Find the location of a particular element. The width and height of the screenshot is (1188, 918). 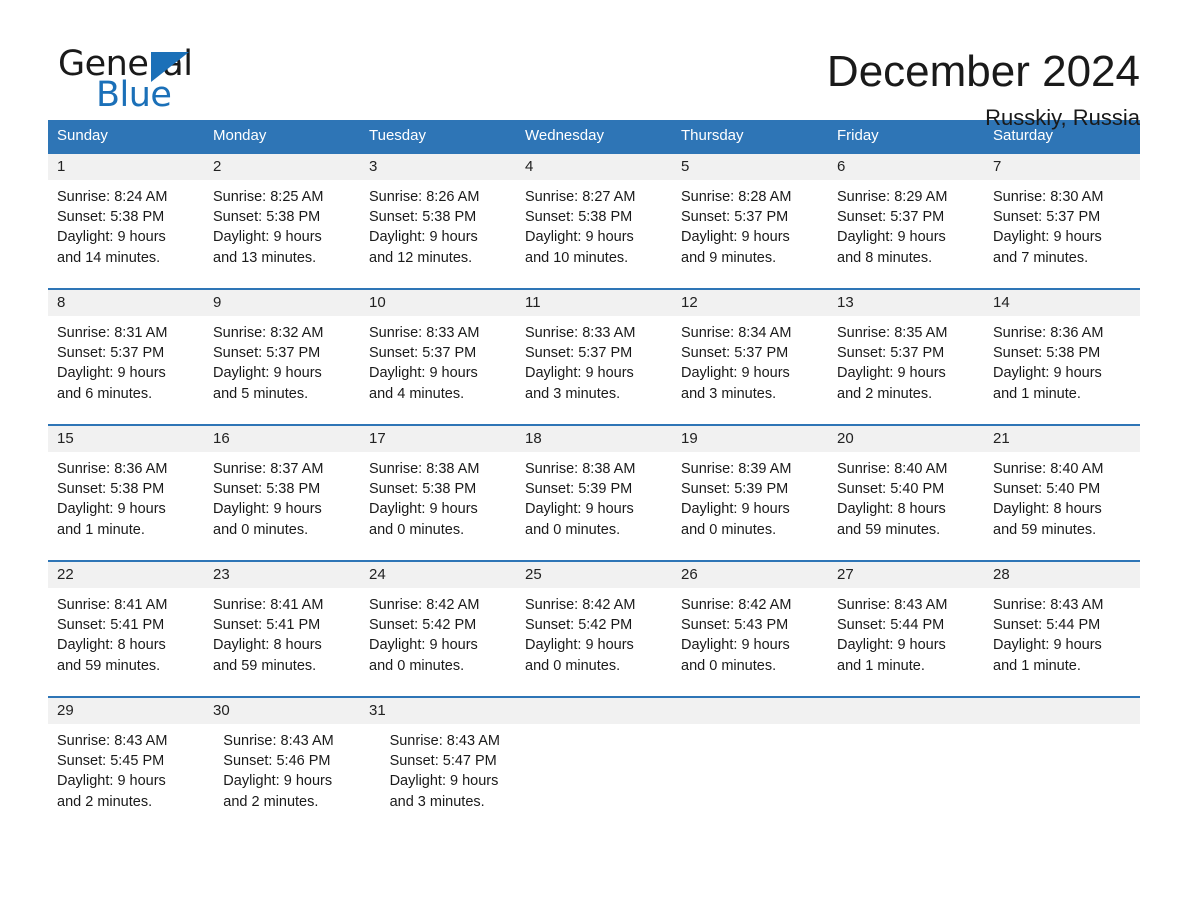

day-number: 17 is located at coordinates (438, 439).